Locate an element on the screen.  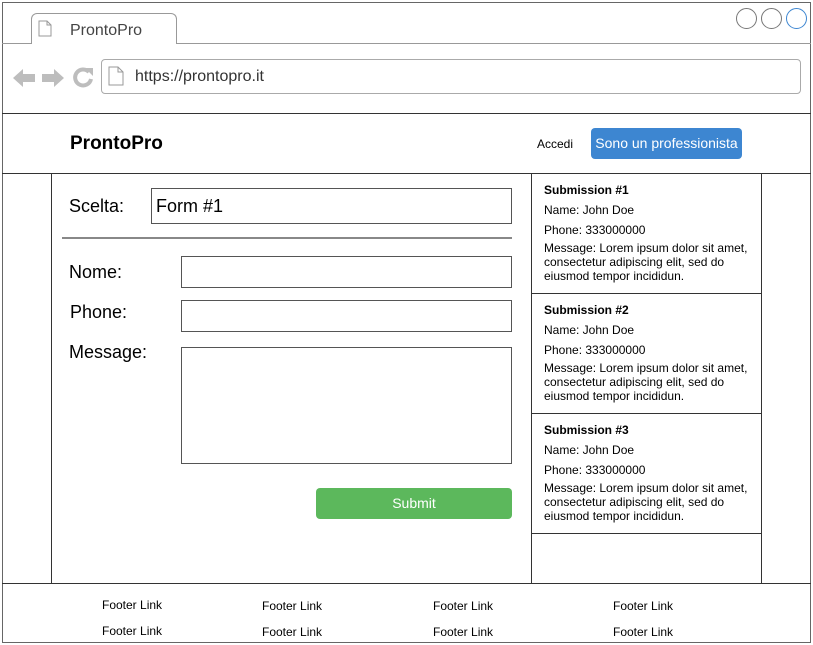
form-divider is located at coordinates (287, 238).